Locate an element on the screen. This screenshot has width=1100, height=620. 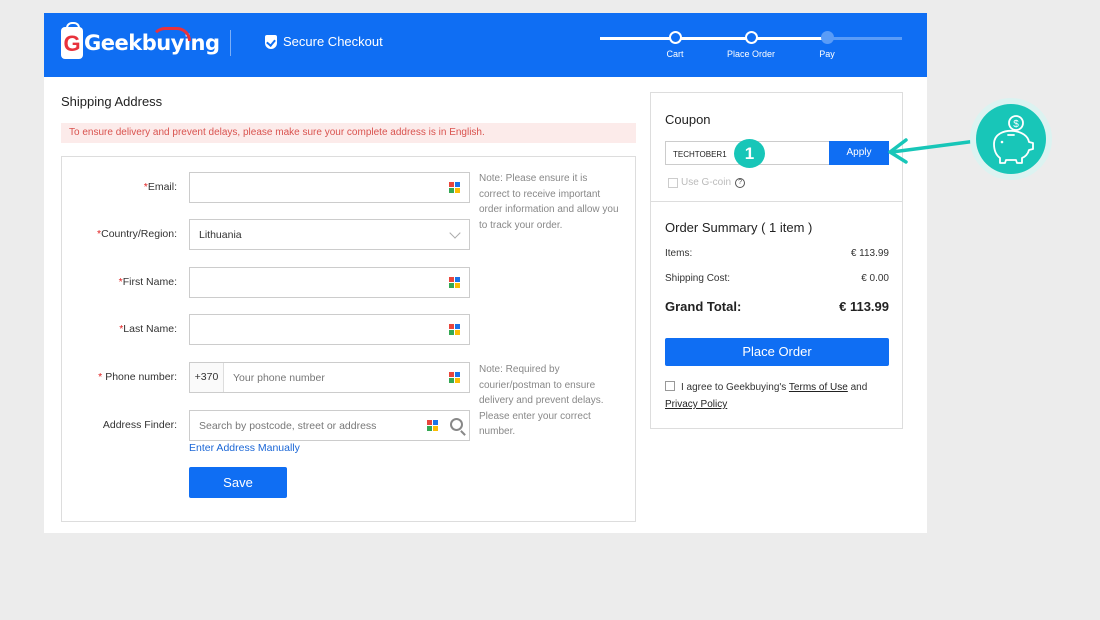
use-gcoin-option: Use G-coin ? is located at coordinates (707, 182).